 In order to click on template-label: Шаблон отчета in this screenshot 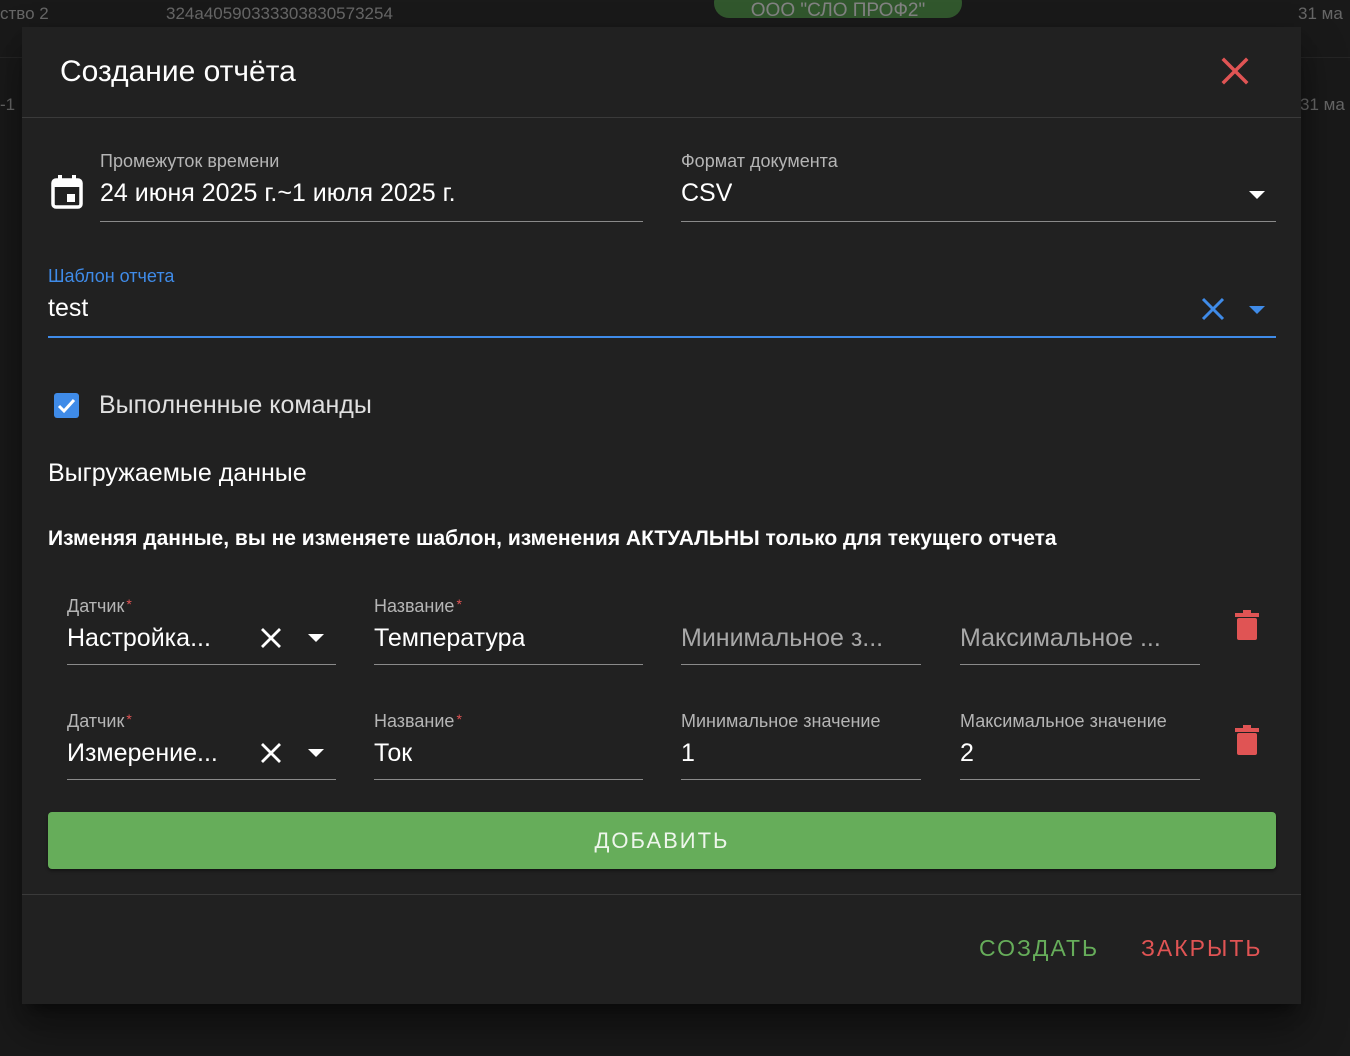, I will do `click(111, 276)`.